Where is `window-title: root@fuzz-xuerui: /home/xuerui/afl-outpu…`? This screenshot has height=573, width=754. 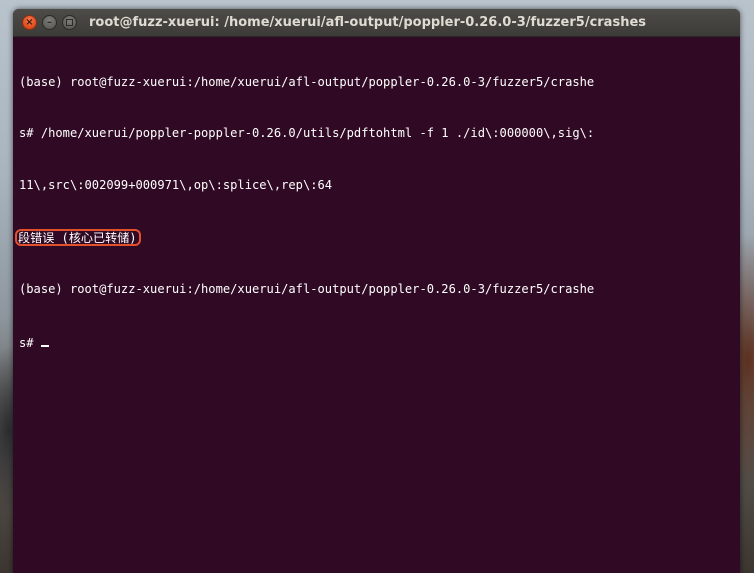
window-title: root@fuzz-xuerui: /home/xuerui/afl-outpu… is located at coordinates (368, 22).